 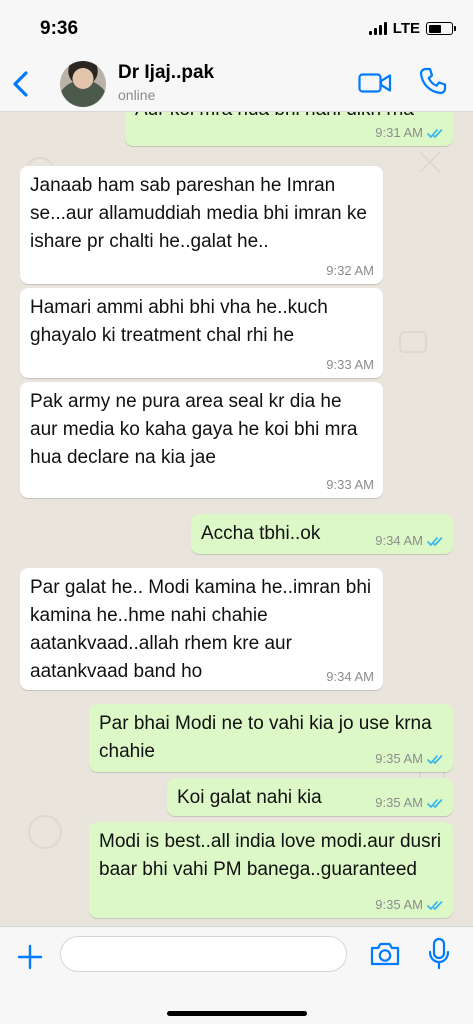 I want to click on battery-icon, so click(x=441, y=28).